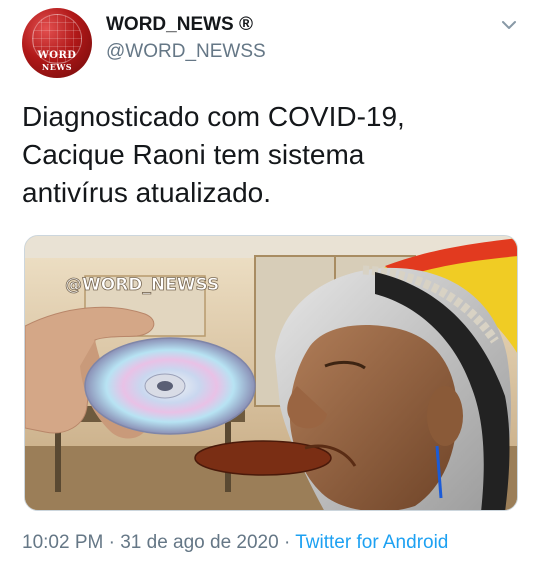  What do you see at coordinates (57, 55) in the screenshot?
I see `avatar-logo-text: WORD` at bounding box center [57, 55].